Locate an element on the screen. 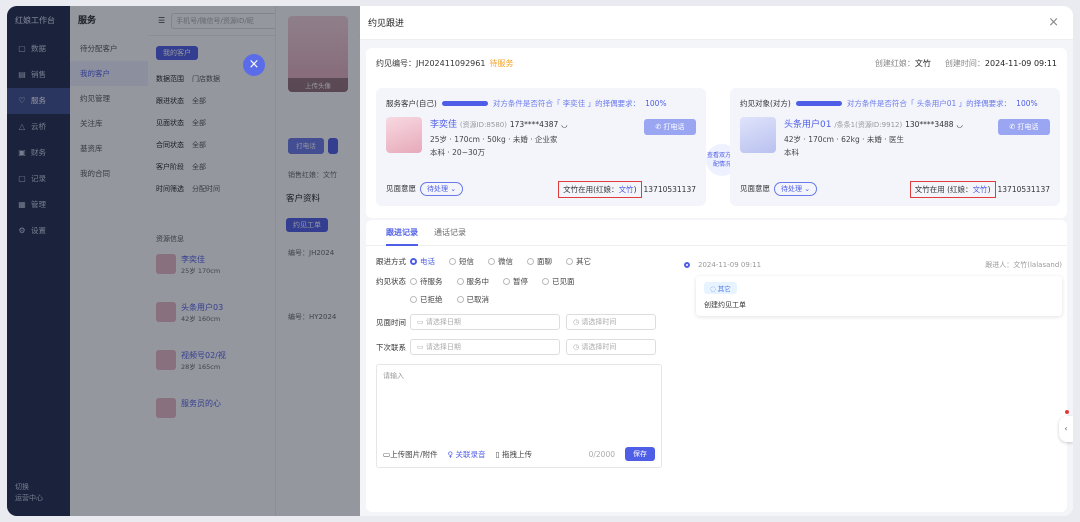 The width and height of the screenshot is (1080, 522). record-label: 关联录音 is located at coordinates (470, 454).